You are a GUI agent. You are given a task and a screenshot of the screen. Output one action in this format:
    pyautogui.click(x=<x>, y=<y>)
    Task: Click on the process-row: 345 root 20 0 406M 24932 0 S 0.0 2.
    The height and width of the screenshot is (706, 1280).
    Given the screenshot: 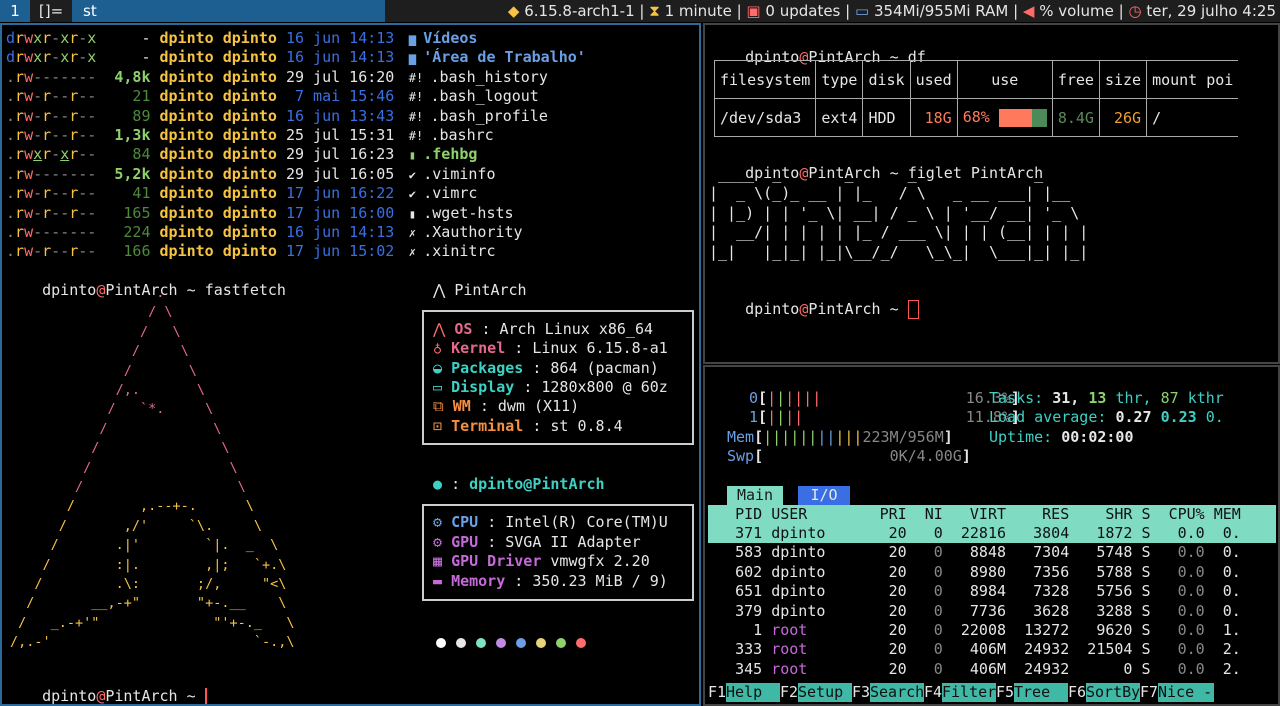 What is the action you would take?
    pyautogui.click(x=992, y=669)
    